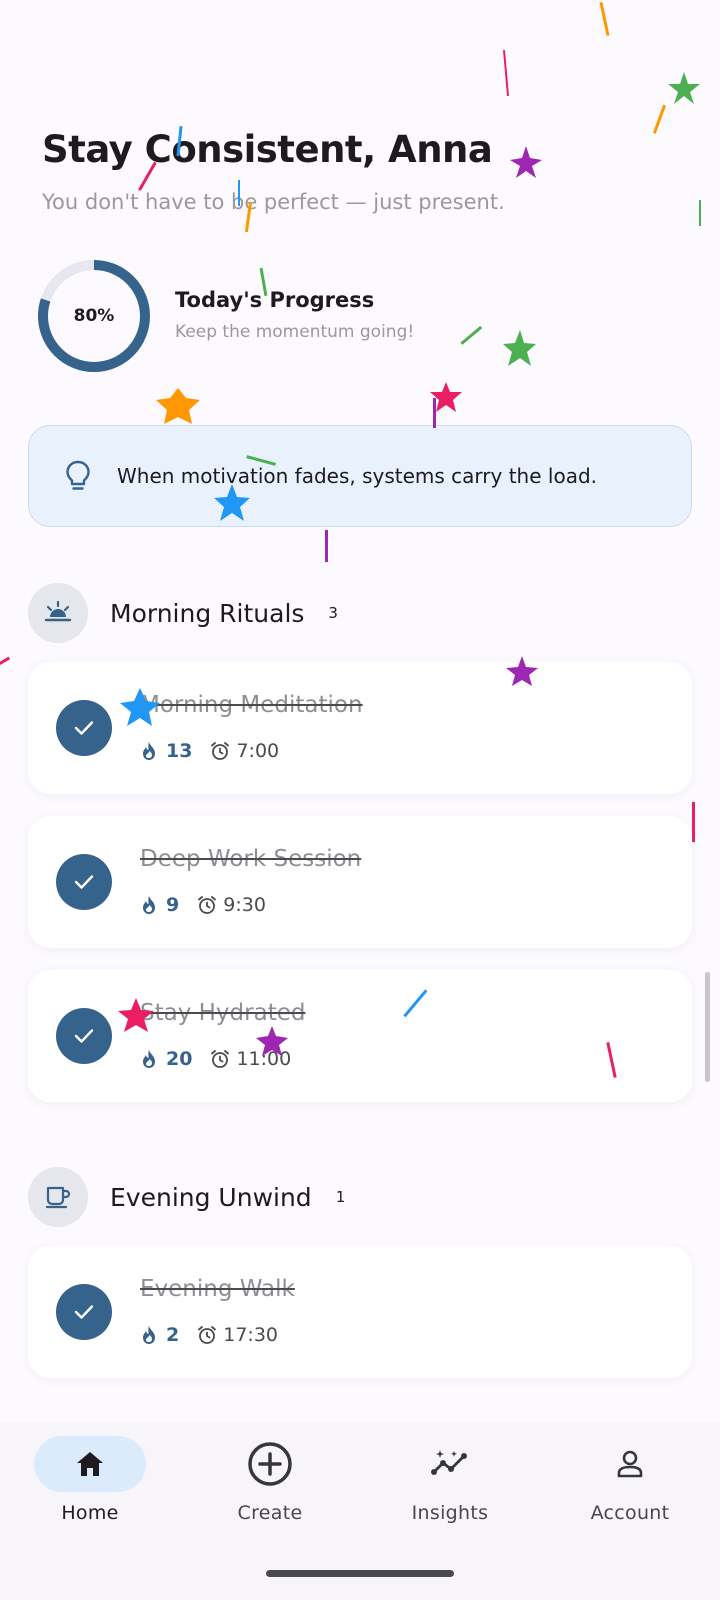 The image size is (720, 1600). I want to click on progress-title: Today's Progress, so click(275, 300).